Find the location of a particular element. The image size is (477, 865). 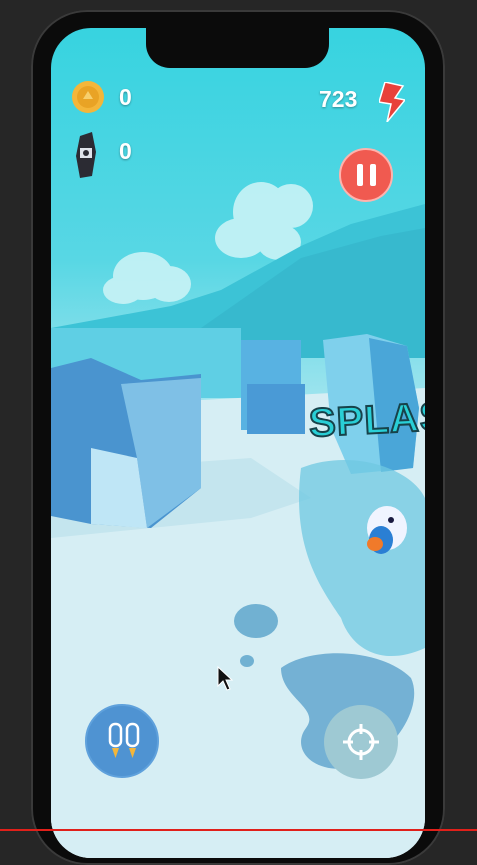

coin-icon is located at coordinates (88, 97).